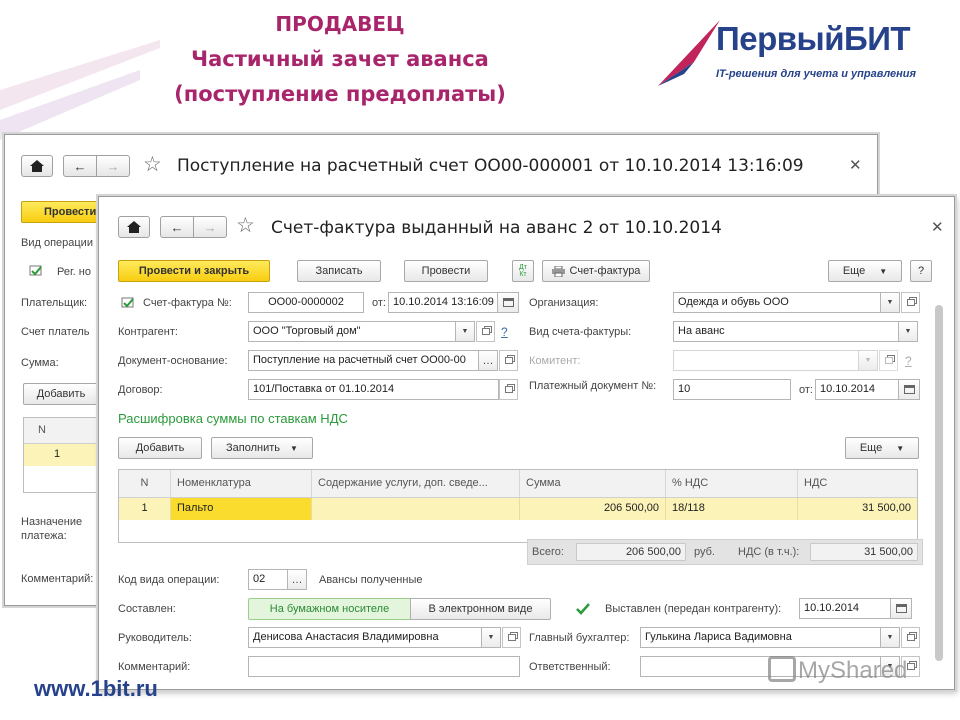 This screenshot has height=720, width=960. What do you see at coordinates (732, 483) in the screenshot?
I see `column-header-vat-rate: % НДС` at bounding box center [732, 483].